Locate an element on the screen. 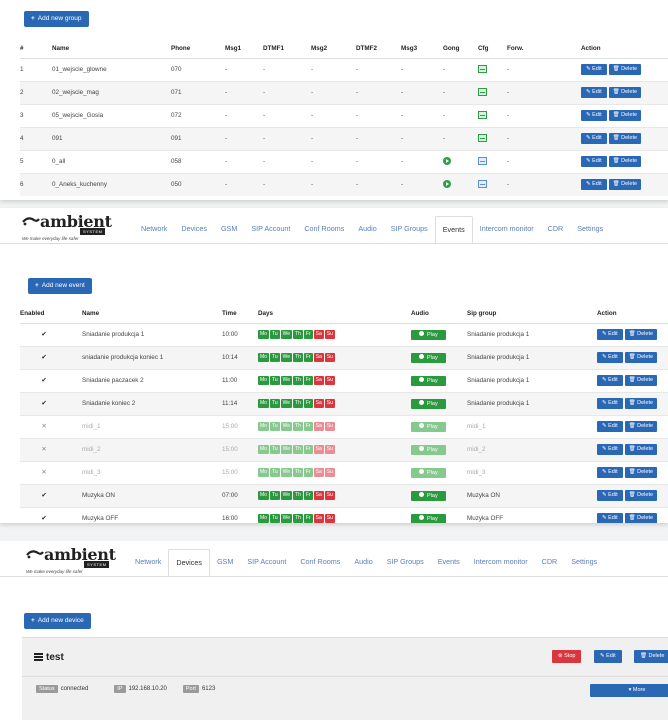 The height and width of the screenshot is (720, 668). cell-audio: Play is located at coordinates (439, 449).